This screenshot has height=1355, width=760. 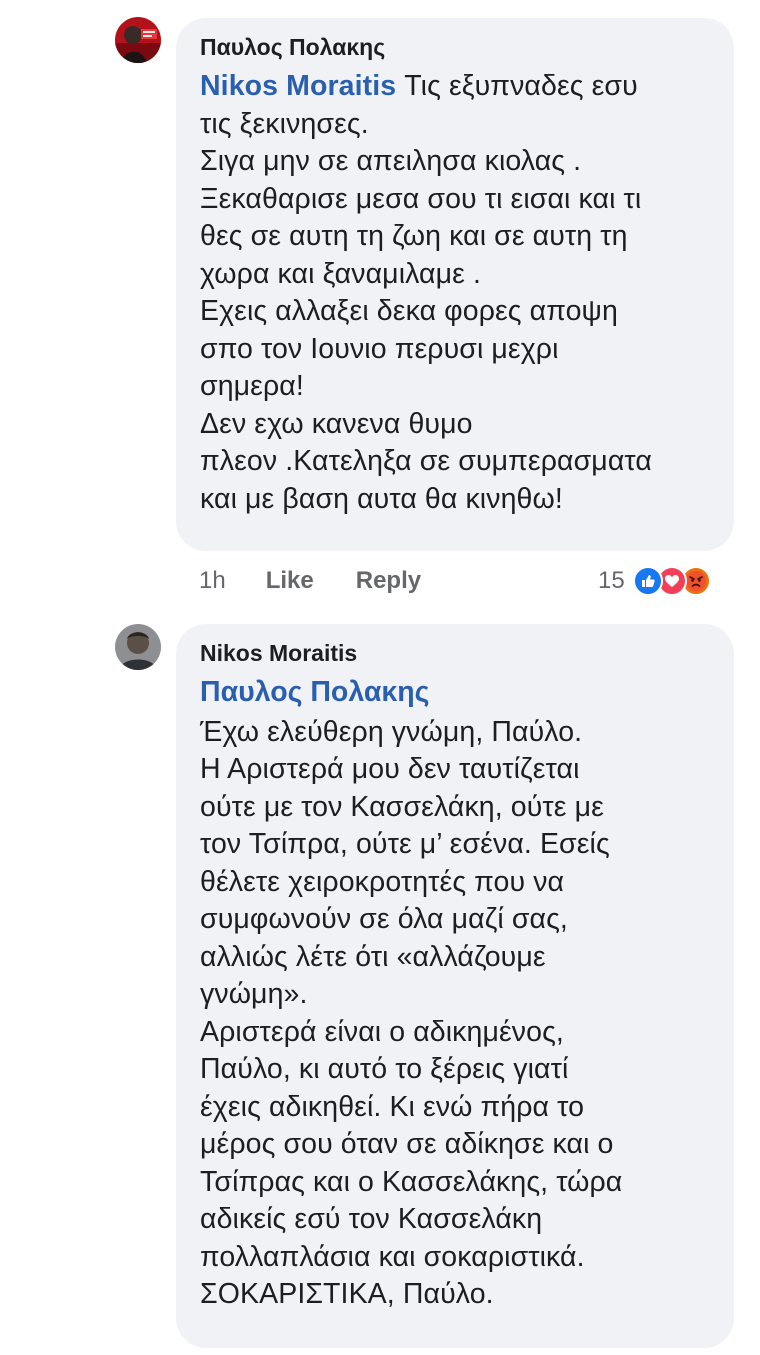 What do you see at coordinates (388, 581) in the screenshot?
I see `reply-button: Reply` at bounding box center [388, 581].